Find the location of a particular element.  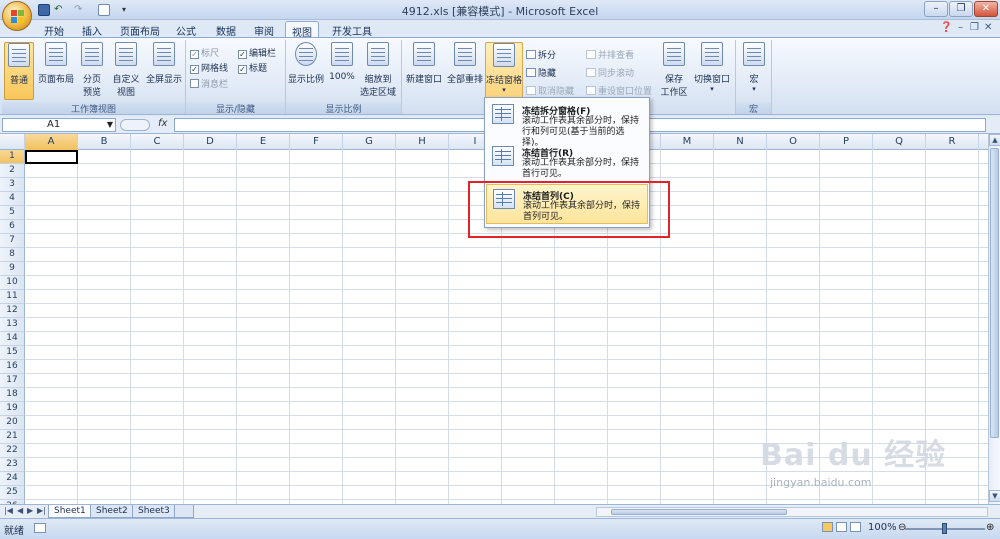

sheet-tab-2: Sheet2 is located at coordinates (112, 511).